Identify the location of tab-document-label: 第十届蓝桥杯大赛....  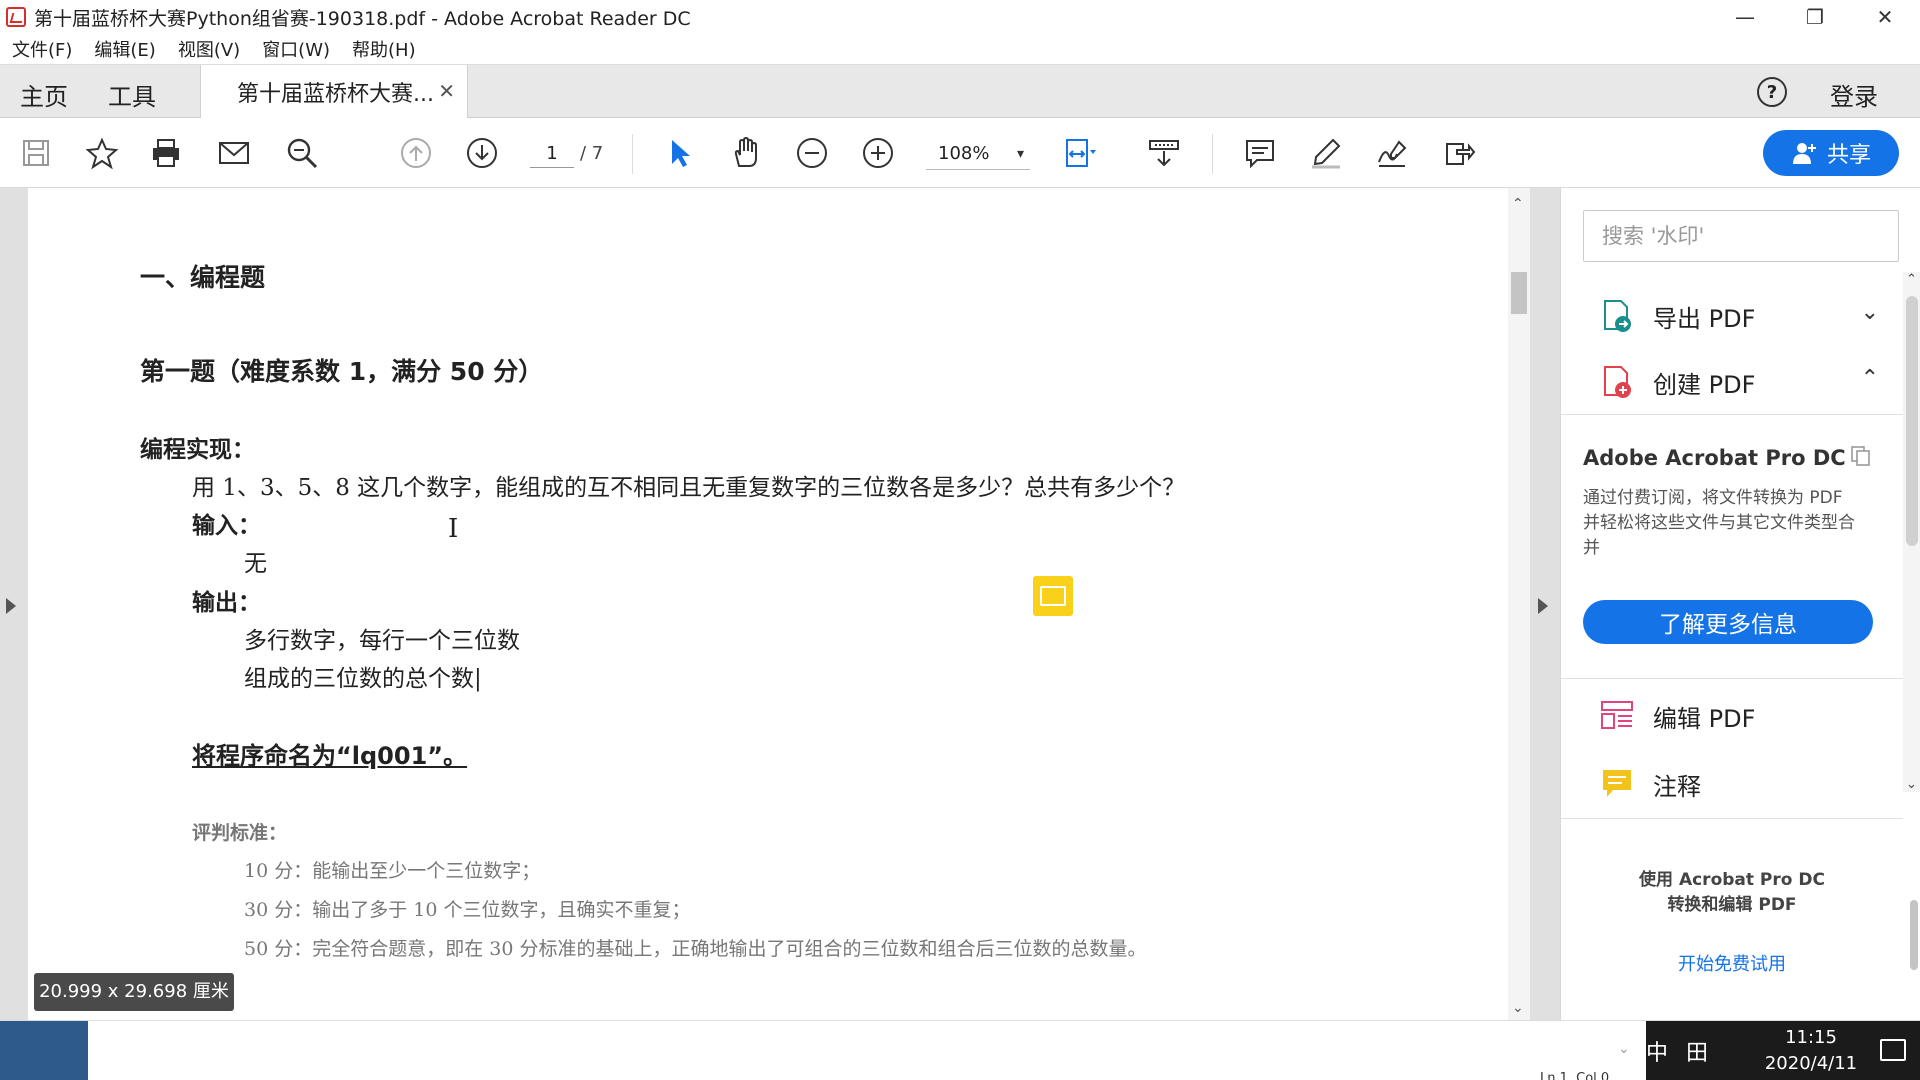
(335, 94).